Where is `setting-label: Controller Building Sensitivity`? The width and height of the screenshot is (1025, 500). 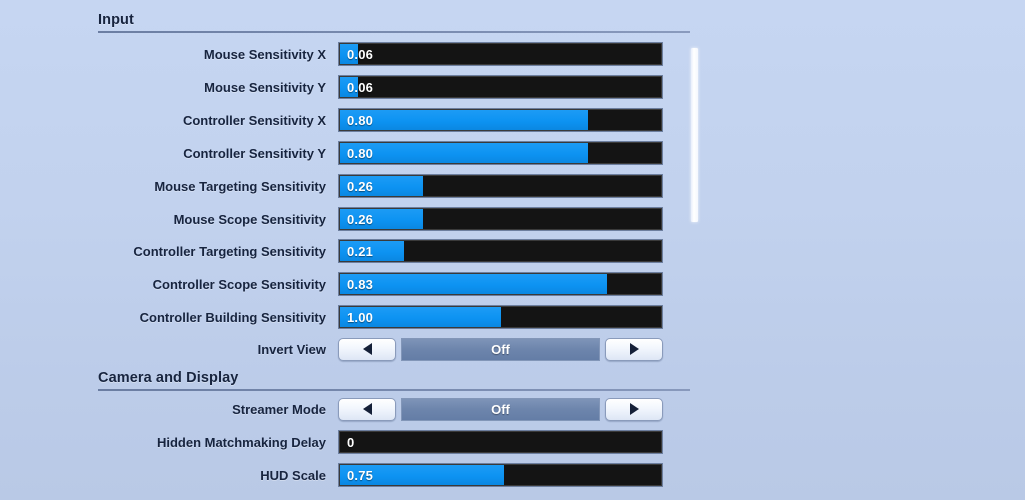 setting-label: Controller Building Sensitivity is located at coordinates (232, 317).